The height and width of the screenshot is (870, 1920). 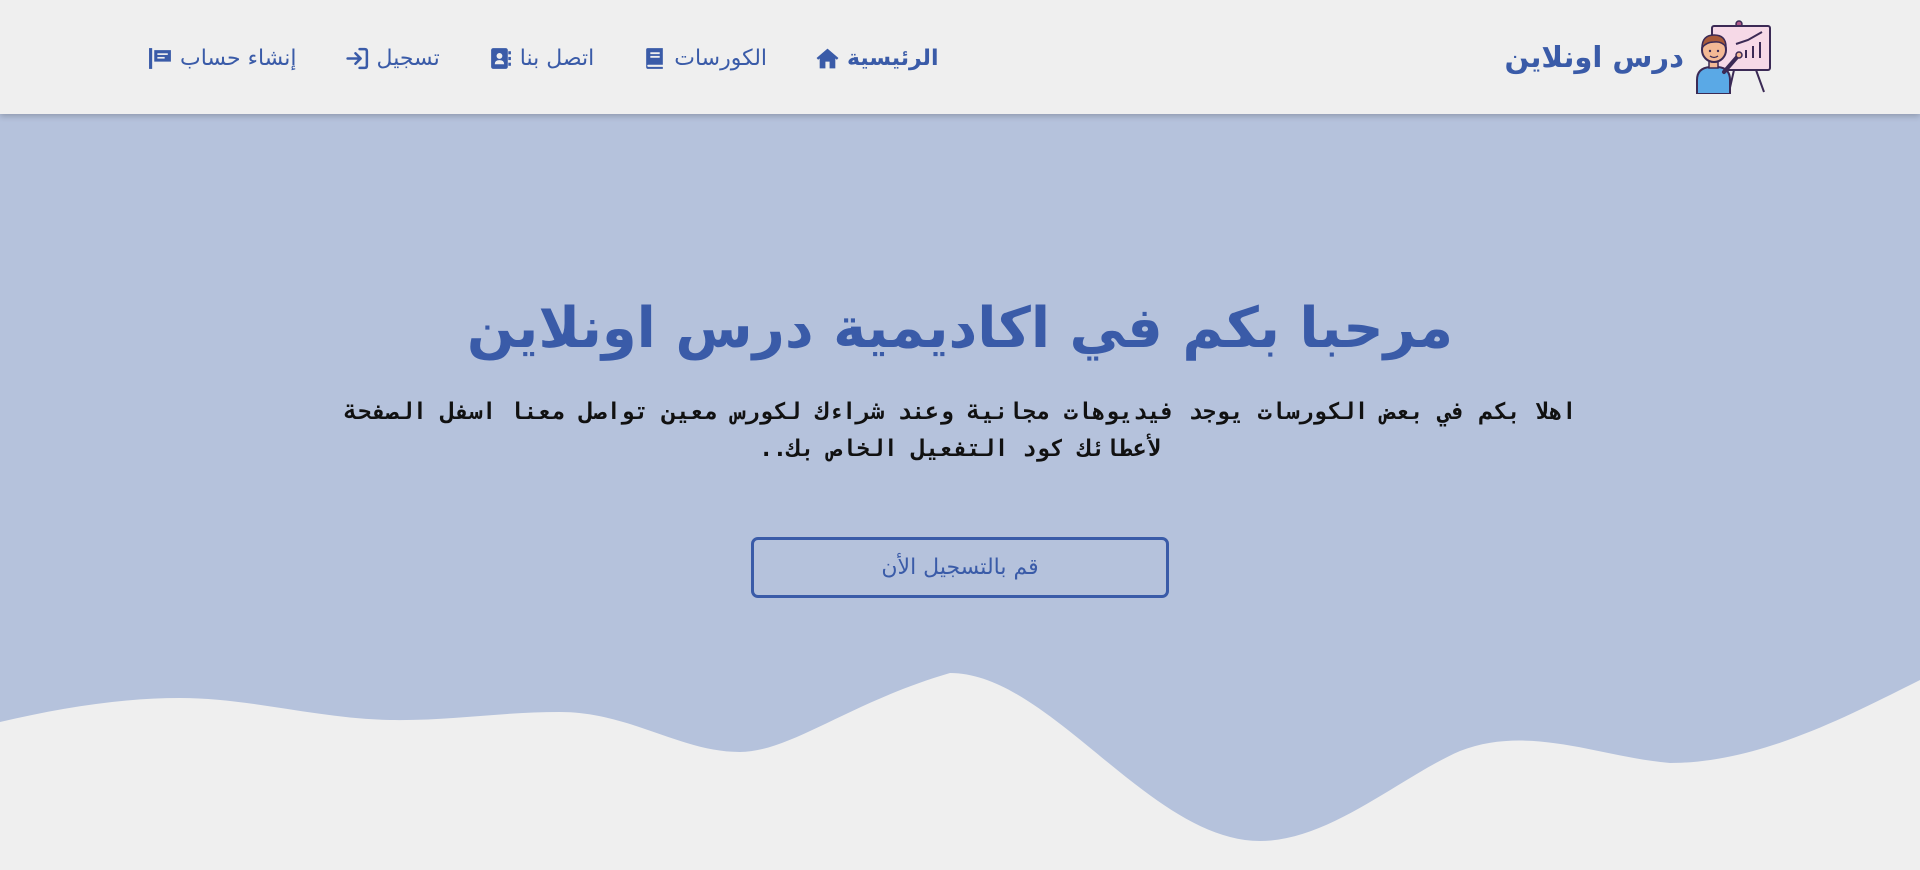 What do you see at coordinates (960, 567) in the screenshot?
I see `register-now-button: قم بالتسجيل الأن` at bounding box center [960, 567].